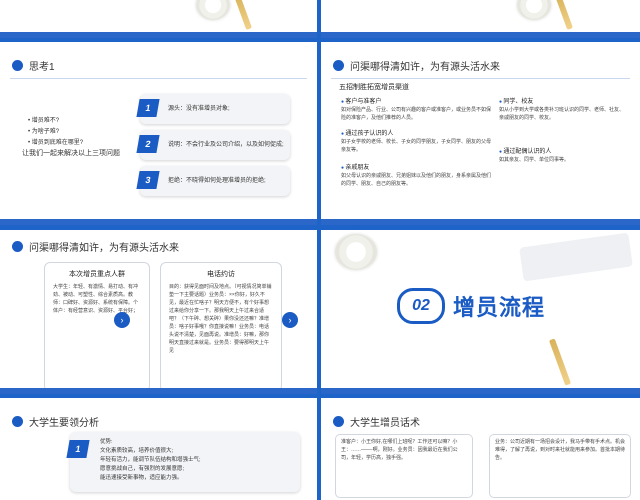  What do you see at coordinates (106, 442) in the screenshot?
I see `analysis-line: 优势:` at bounding box center [106, 442].